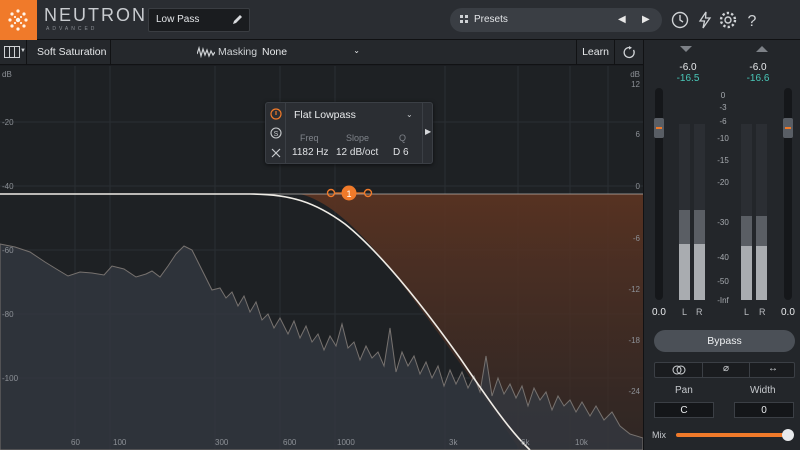 The image size is (800, 450). I want to click on db-label-right: dB, so click(635, 74).